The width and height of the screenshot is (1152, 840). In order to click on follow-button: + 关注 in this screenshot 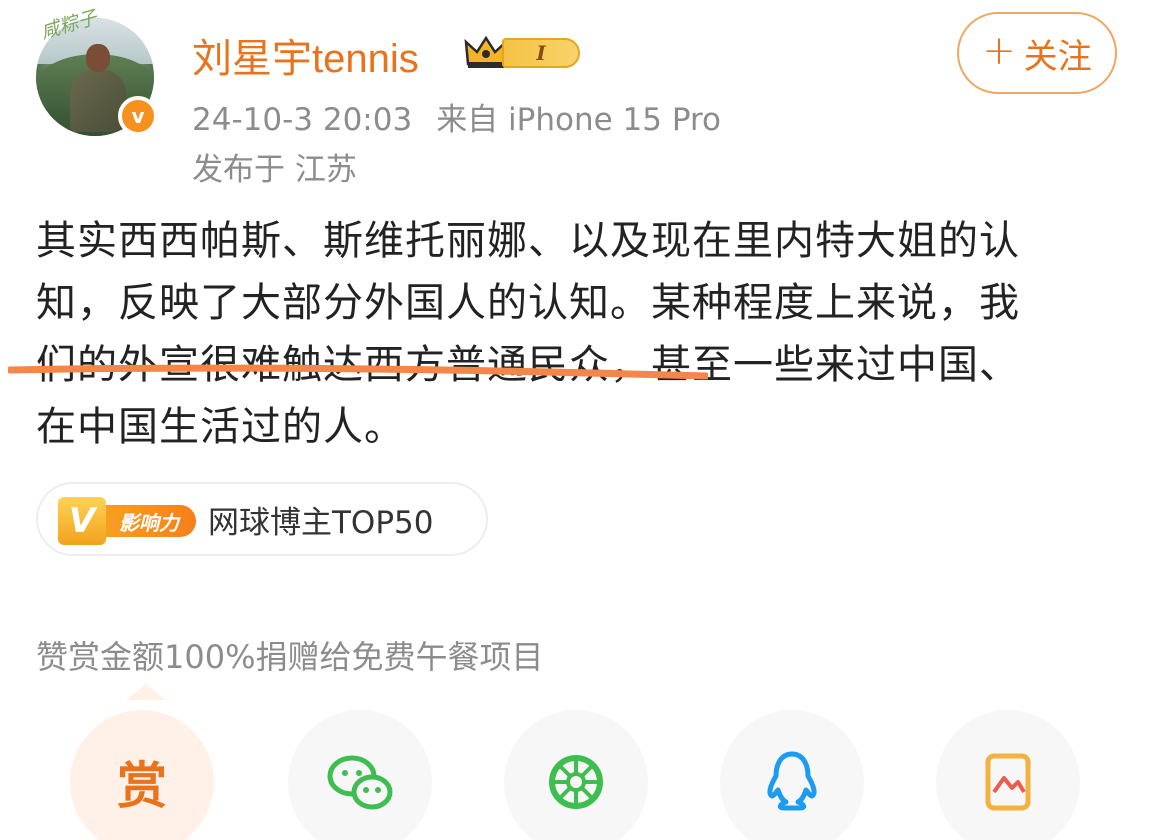, I will do `click(1037, 53)`.